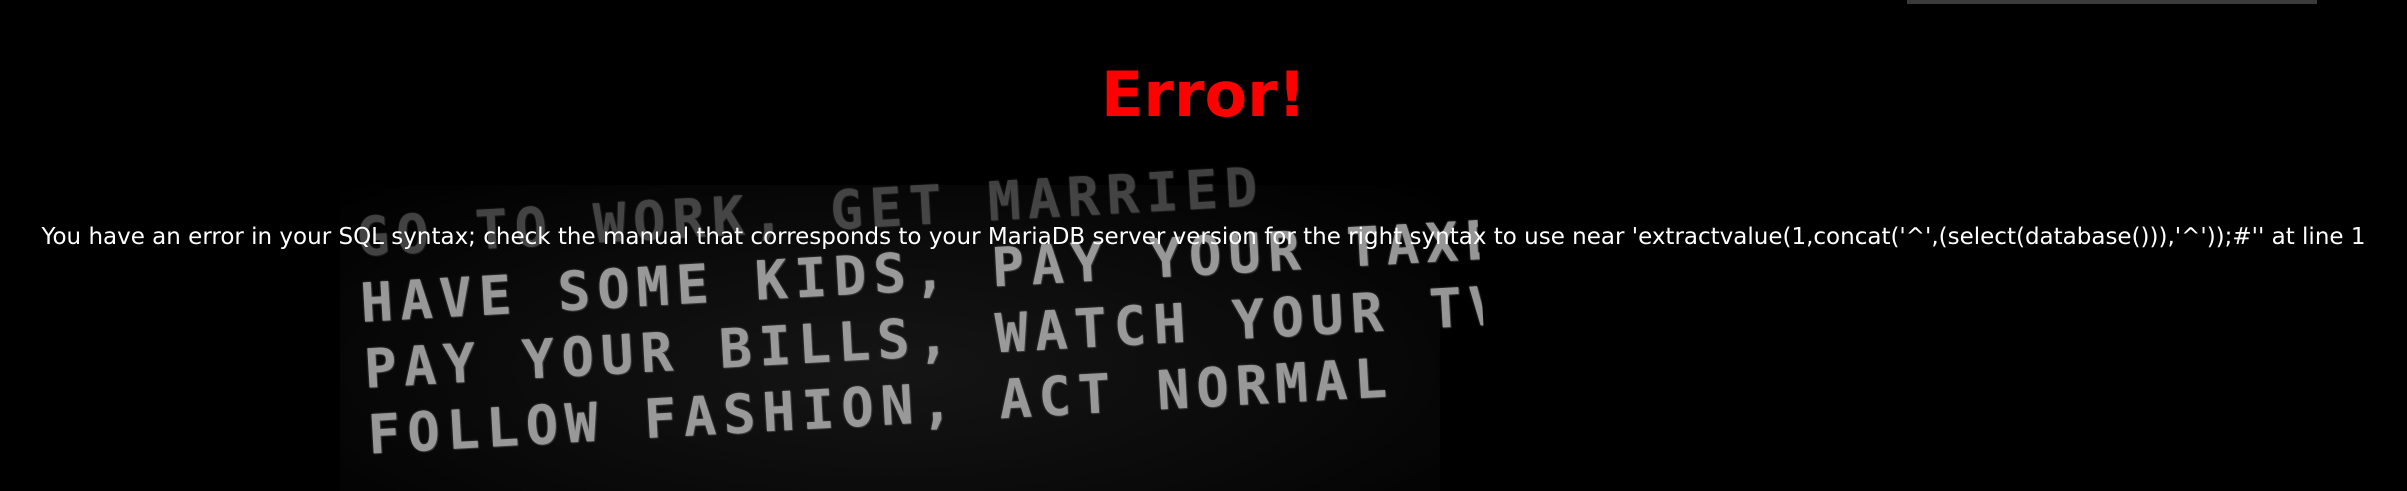 The image size is (2407, 491). I want to click on top-edge-bar, so click(2112, 2).